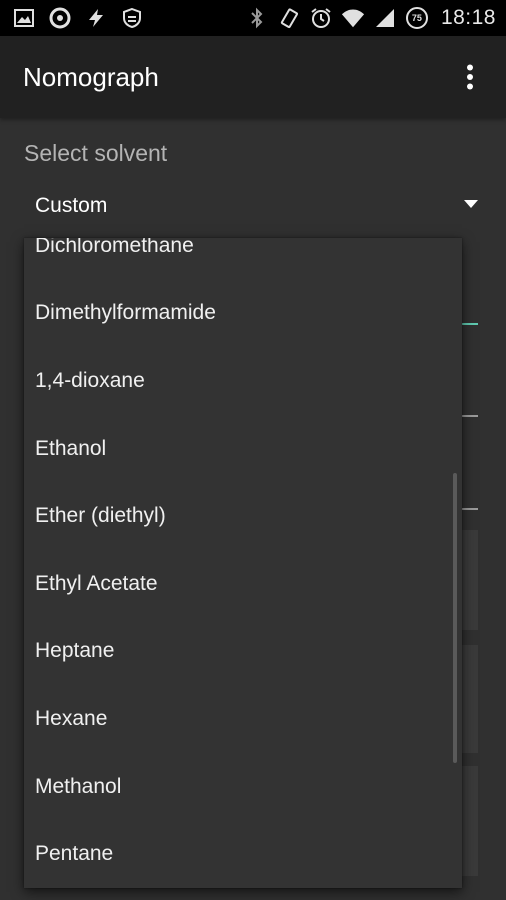  I want to click on notification-icons, so click(72, 18).